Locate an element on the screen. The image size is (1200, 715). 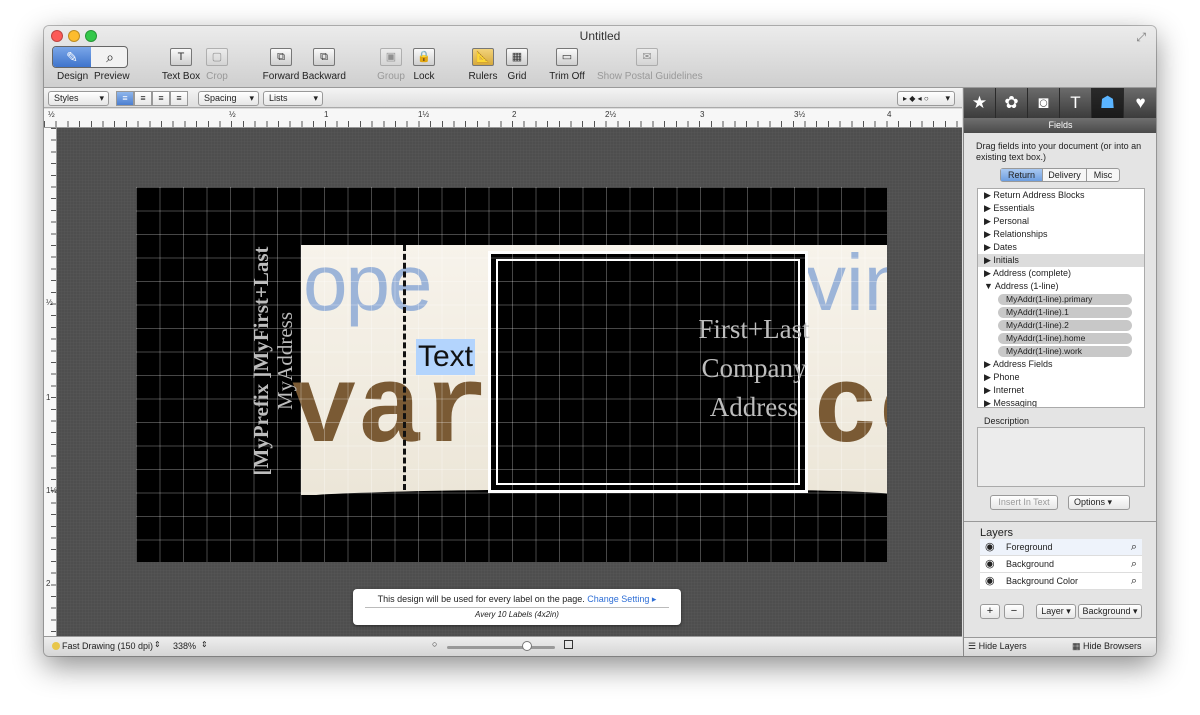
frame-line-address: Address is located at coordinates (754, 407).